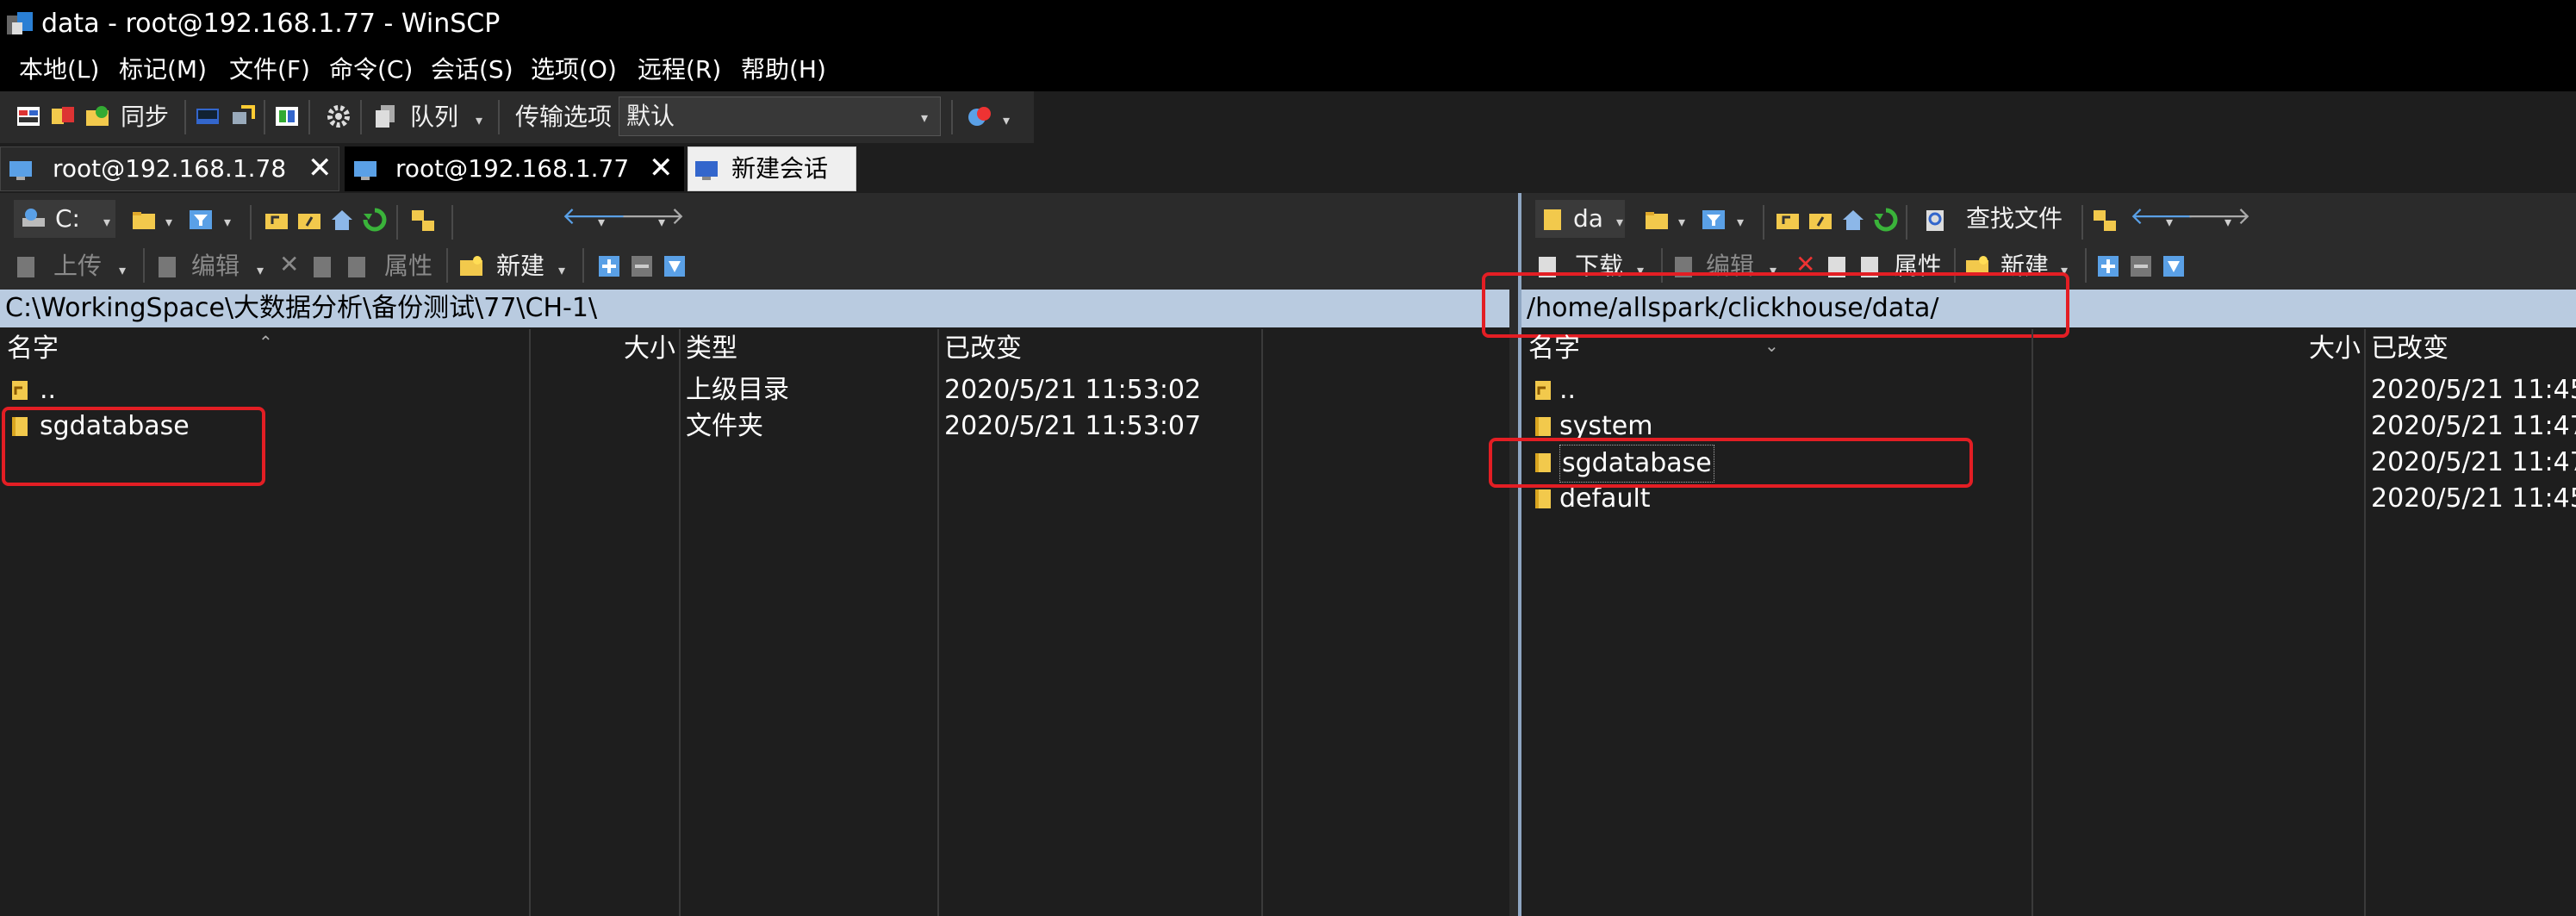 The height and width of the screenshot is (916, 2576). What do you see at coordinates (27, 266) in the screenshot?
I see `upload-icon` at bounding box center [27, 266].